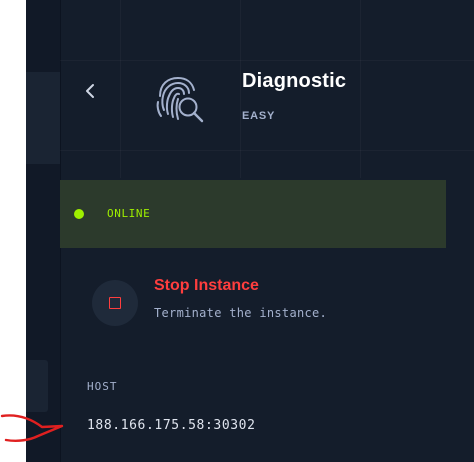 The width and height of the screenshot is (474, 462). I want to click on status-bar: ONLINE, so click(253, 214).